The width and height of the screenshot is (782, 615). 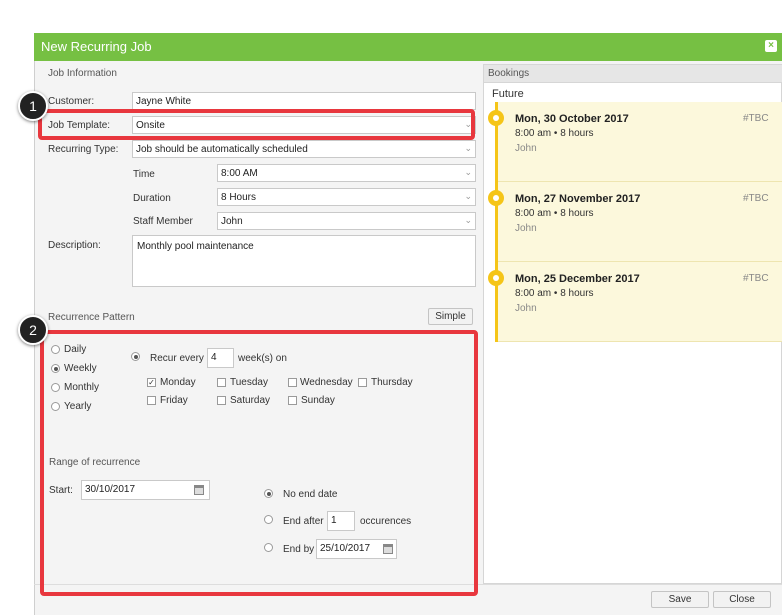 I want to click on time-select: 8:00 AM ⌄, so click(x=346, y=173).